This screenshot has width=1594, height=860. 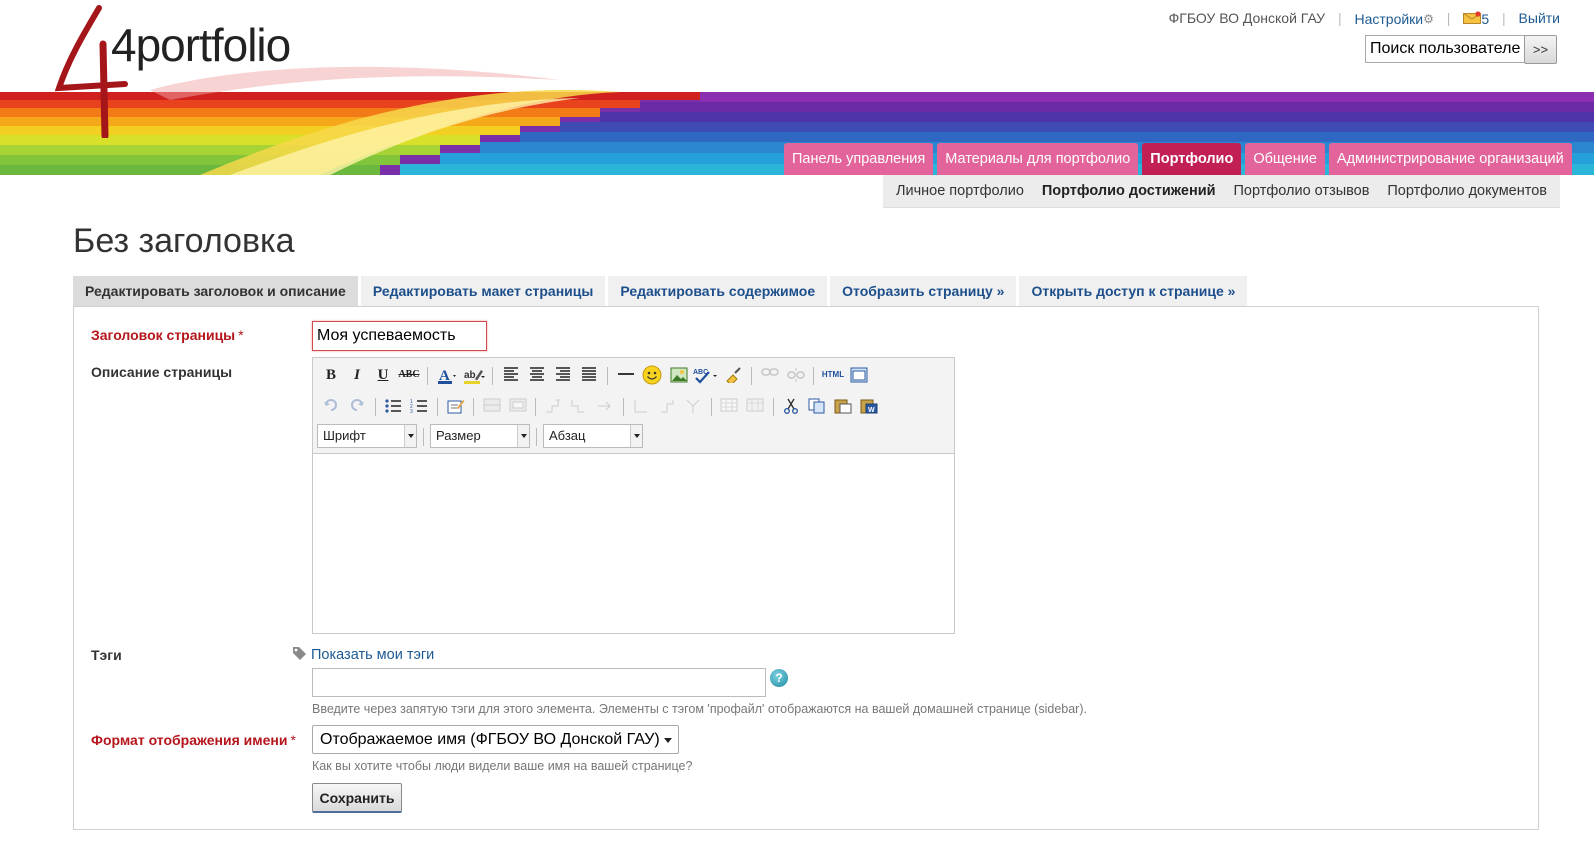 I want to click on font-family-select-label: Шрифт, so click(x=344, y=435).